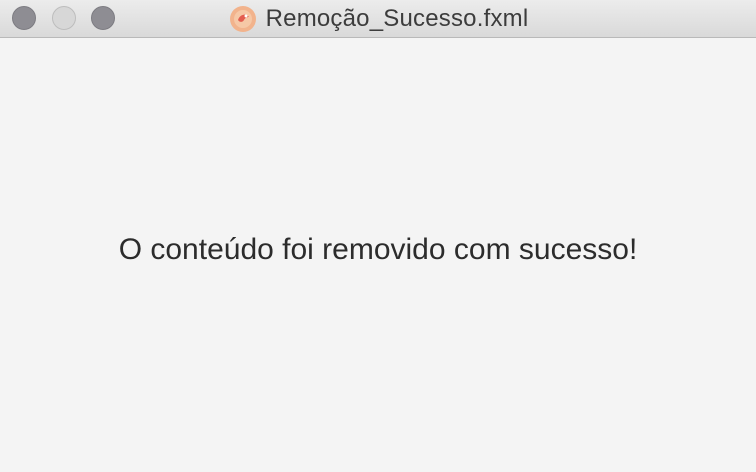 This screenshot has width=756, height=472. What do you see at coordinates (64, 18) in the screenshot?
I see `minimize-button` at bounding box center [64, 18].